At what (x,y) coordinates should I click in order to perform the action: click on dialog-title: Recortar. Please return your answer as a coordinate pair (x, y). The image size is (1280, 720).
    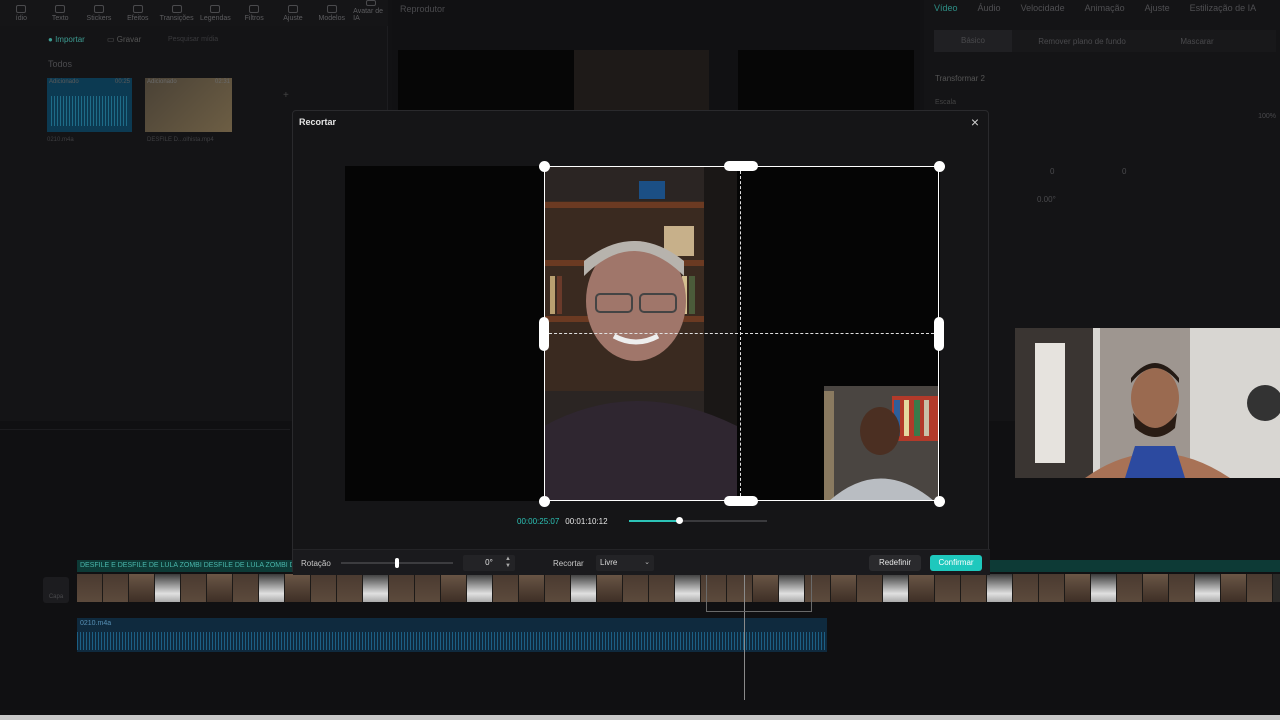
    Looking at the image, I should click on (318, 122).